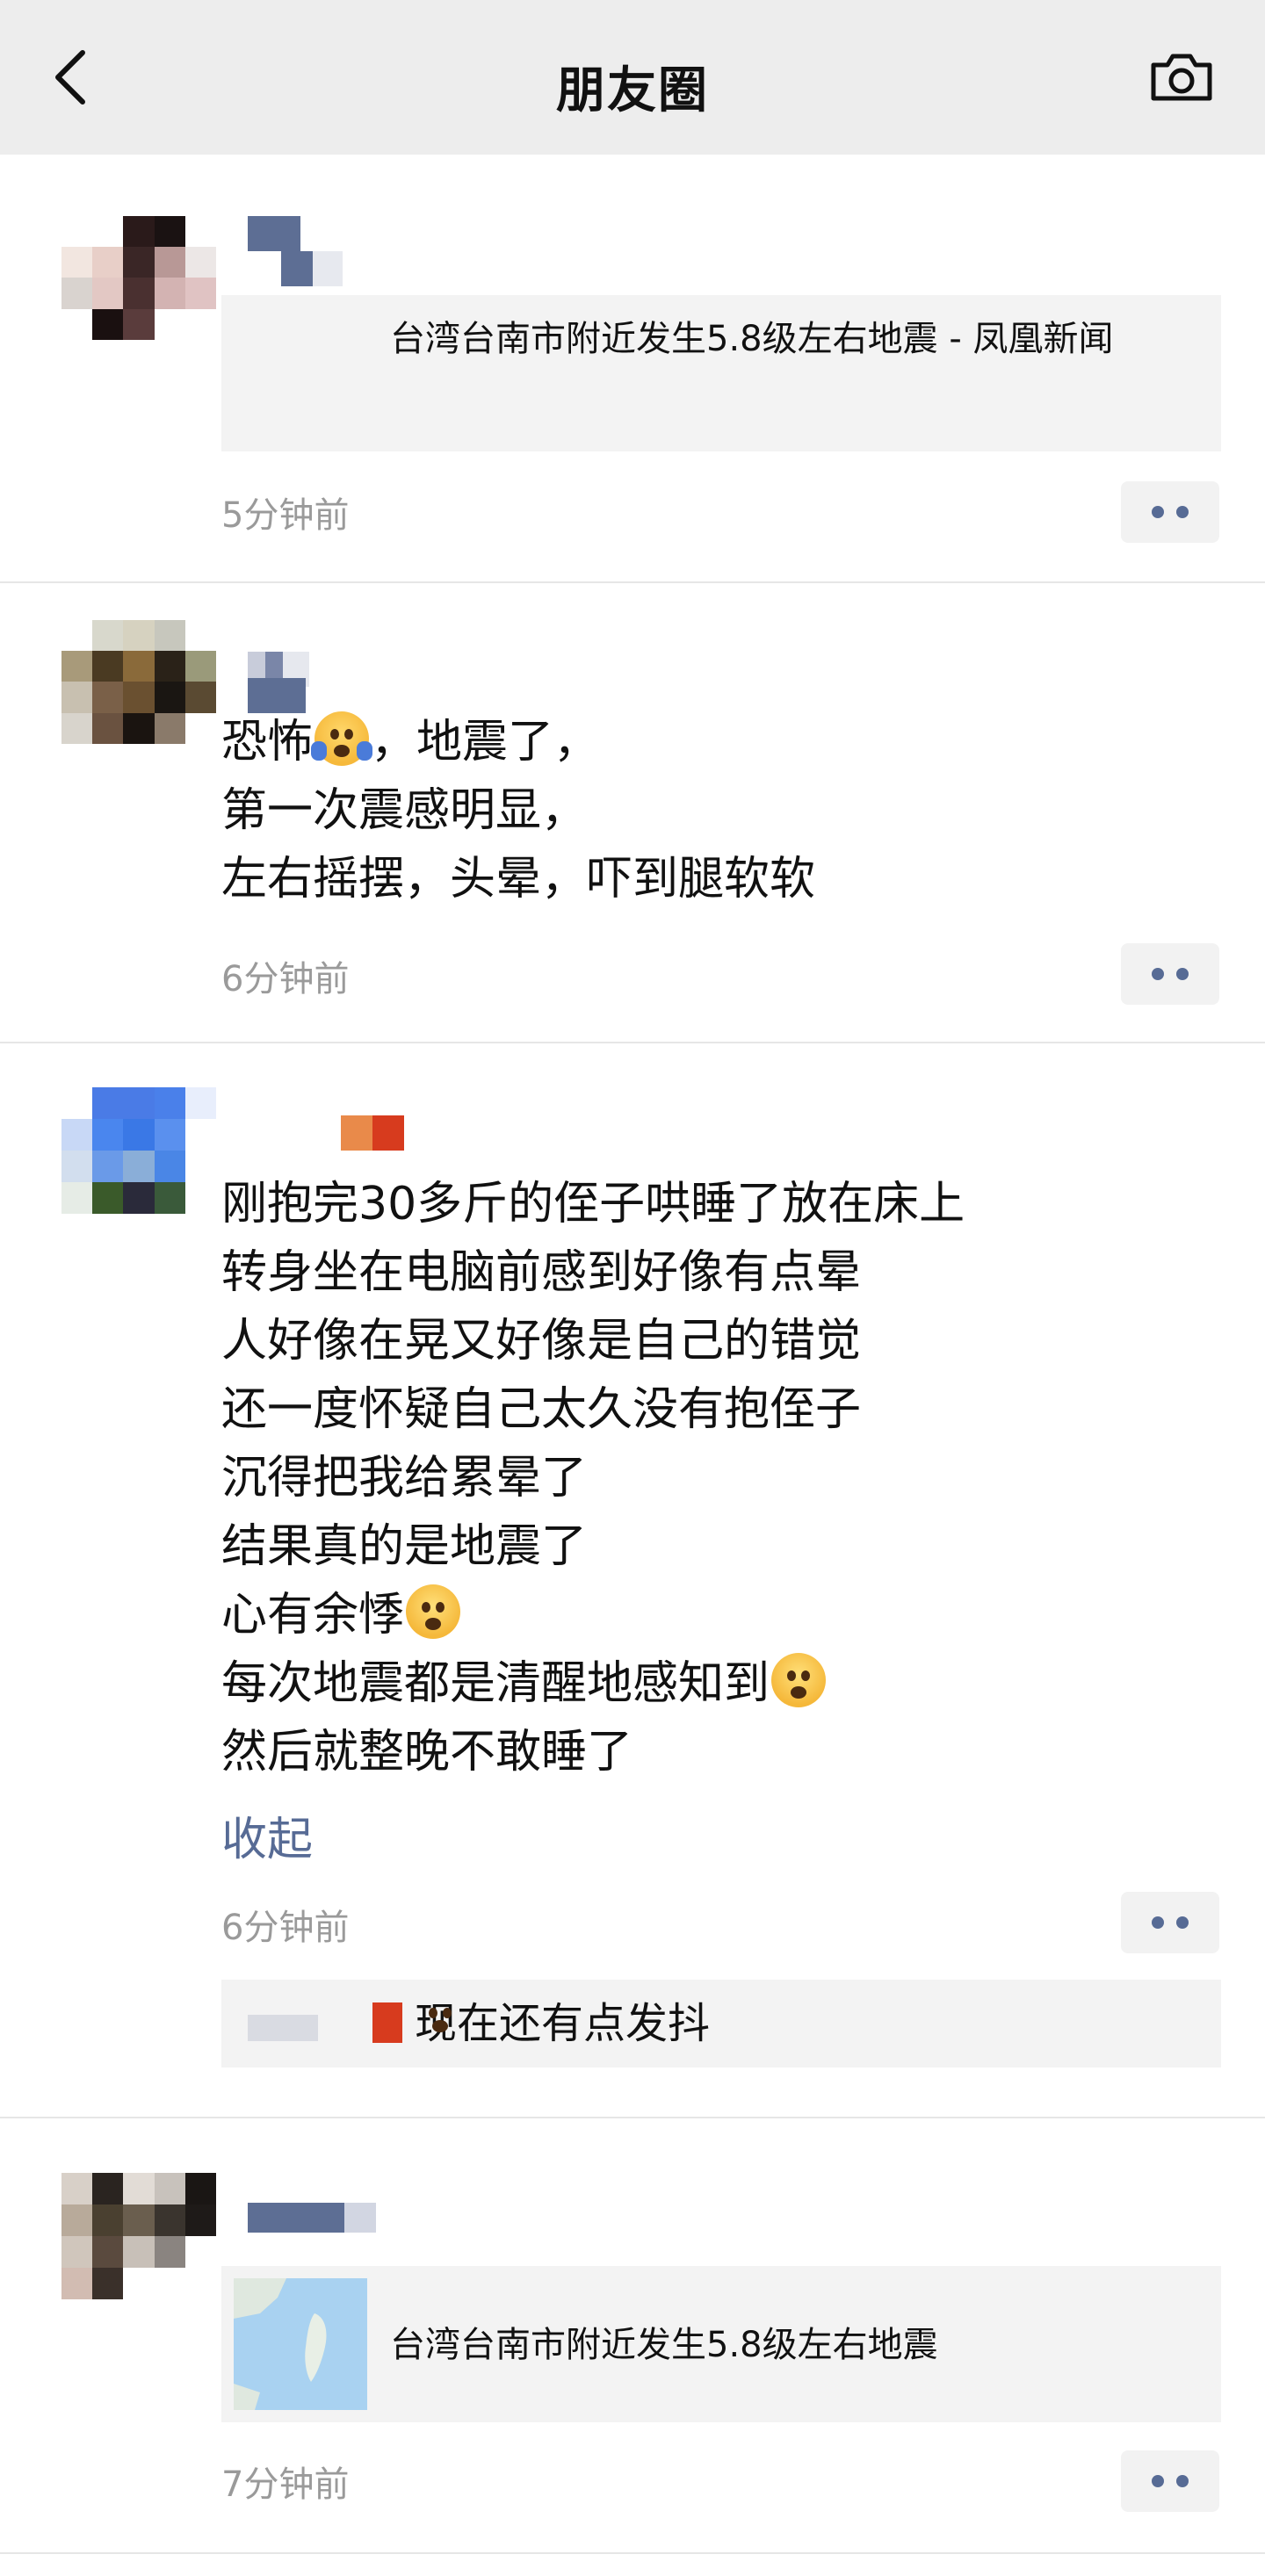 This screenshot has width=1265, height=2576. I want to click on commenter-name, so click(283, 2028).